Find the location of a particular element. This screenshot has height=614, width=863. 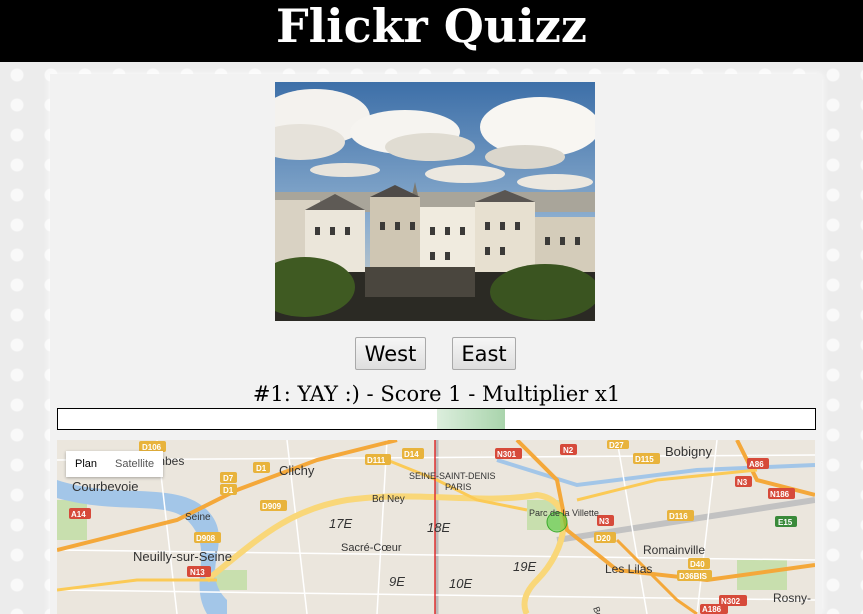

progress-fill is located at coordinates (471, 419).